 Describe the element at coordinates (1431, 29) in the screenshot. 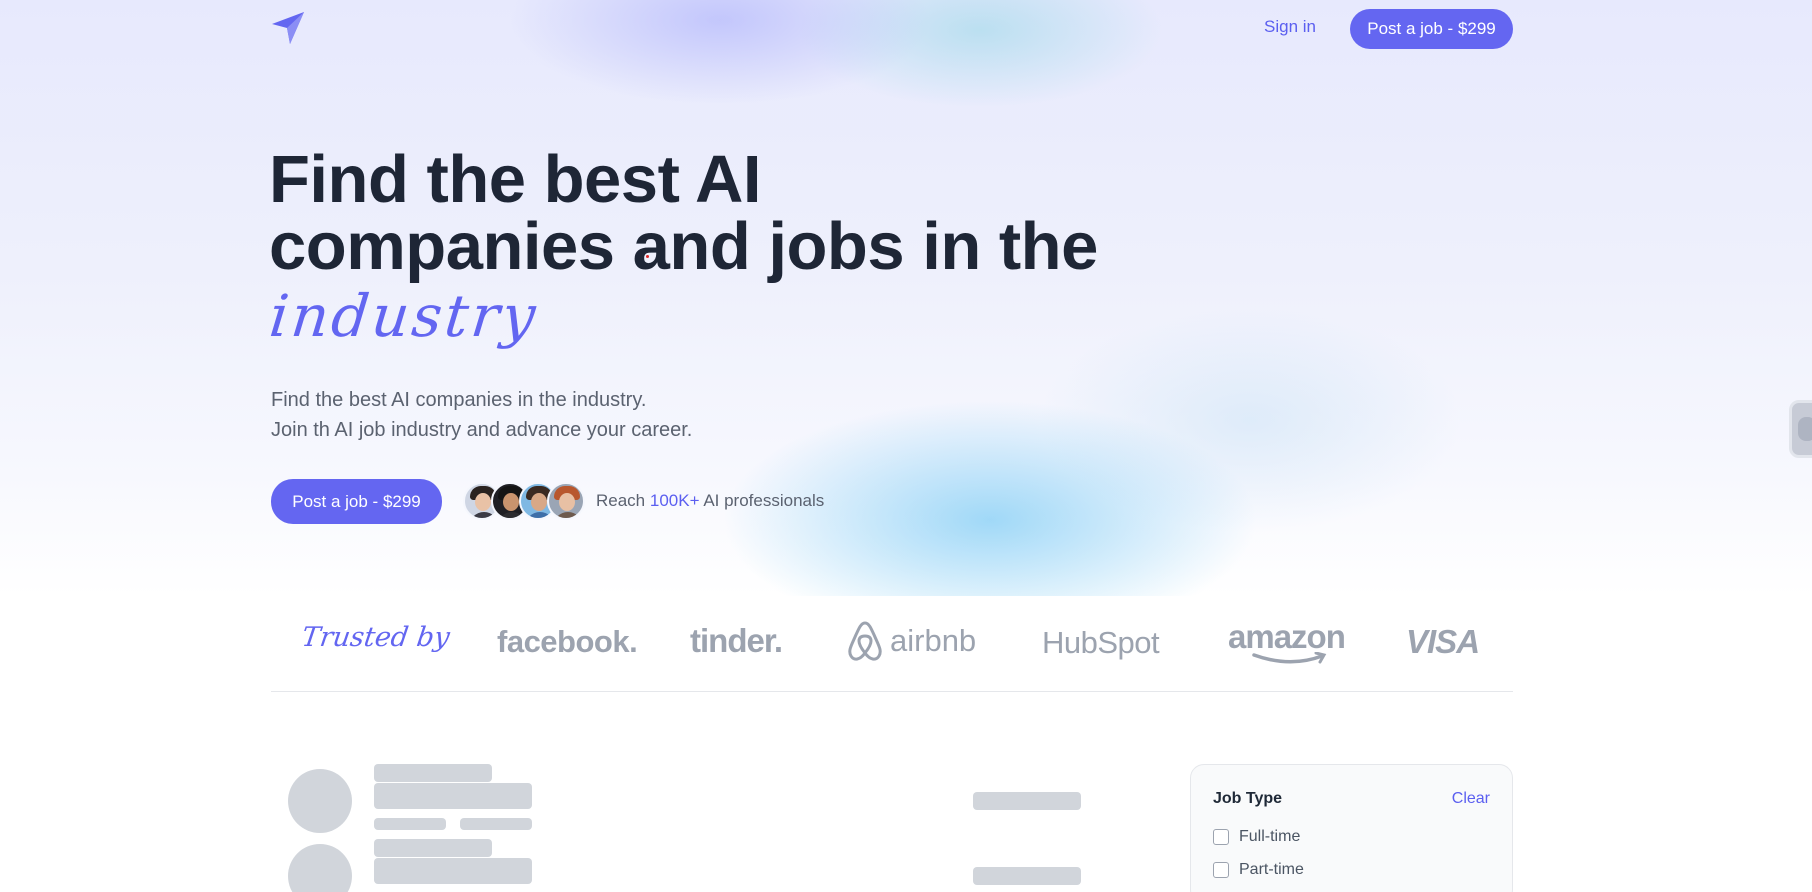

I see `post-job-button-nav: Post a job - $299` at that location.